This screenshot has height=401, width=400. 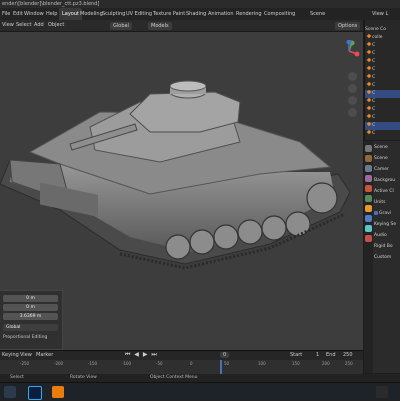 What do you see at coordinates (352, 88) in the screenshot?
I see `pan-hand-icon` at bounding box center [352, 88].